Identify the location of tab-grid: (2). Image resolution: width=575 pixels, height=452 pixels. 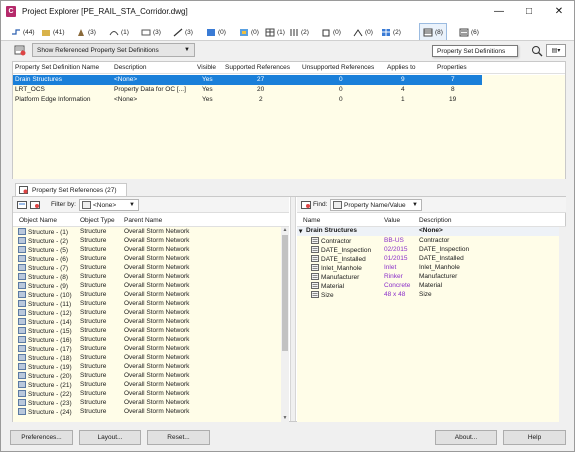
(299, 32).